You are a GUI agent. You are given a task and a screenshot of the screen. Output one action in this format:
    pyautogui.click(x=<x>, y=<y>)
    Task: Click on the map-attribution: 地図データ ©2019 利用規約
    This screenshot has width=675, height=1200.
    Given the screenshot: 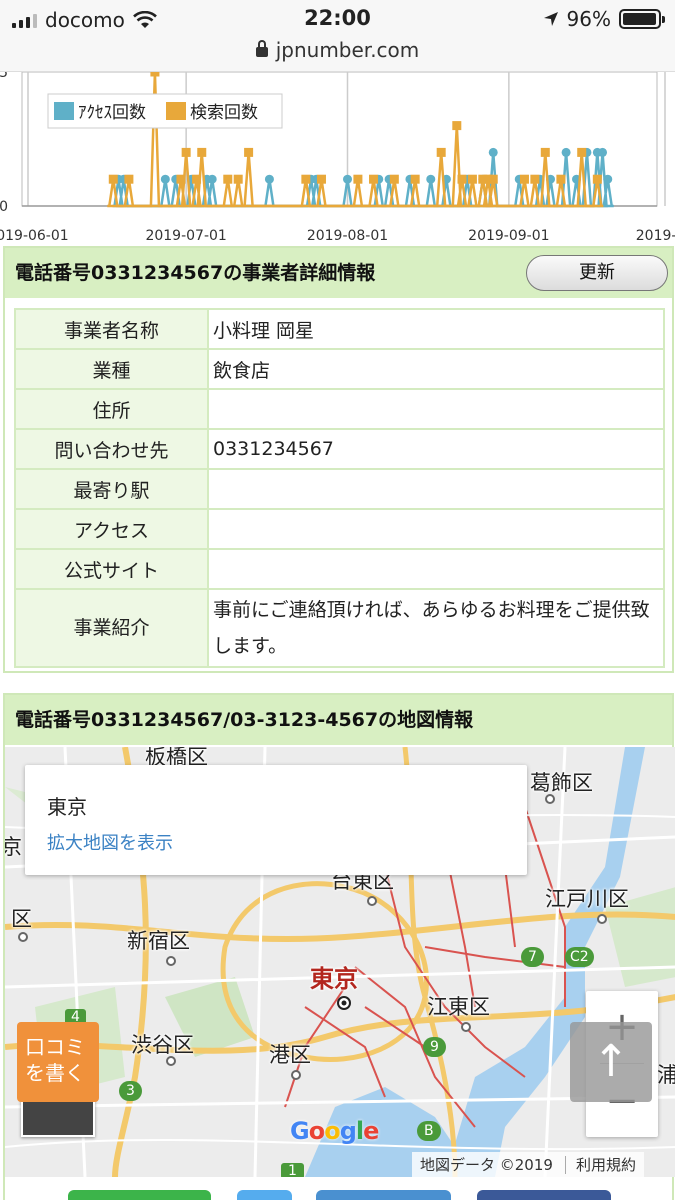 What is the action you would take?
    pyautogui.click(x=528, y=1165)
    